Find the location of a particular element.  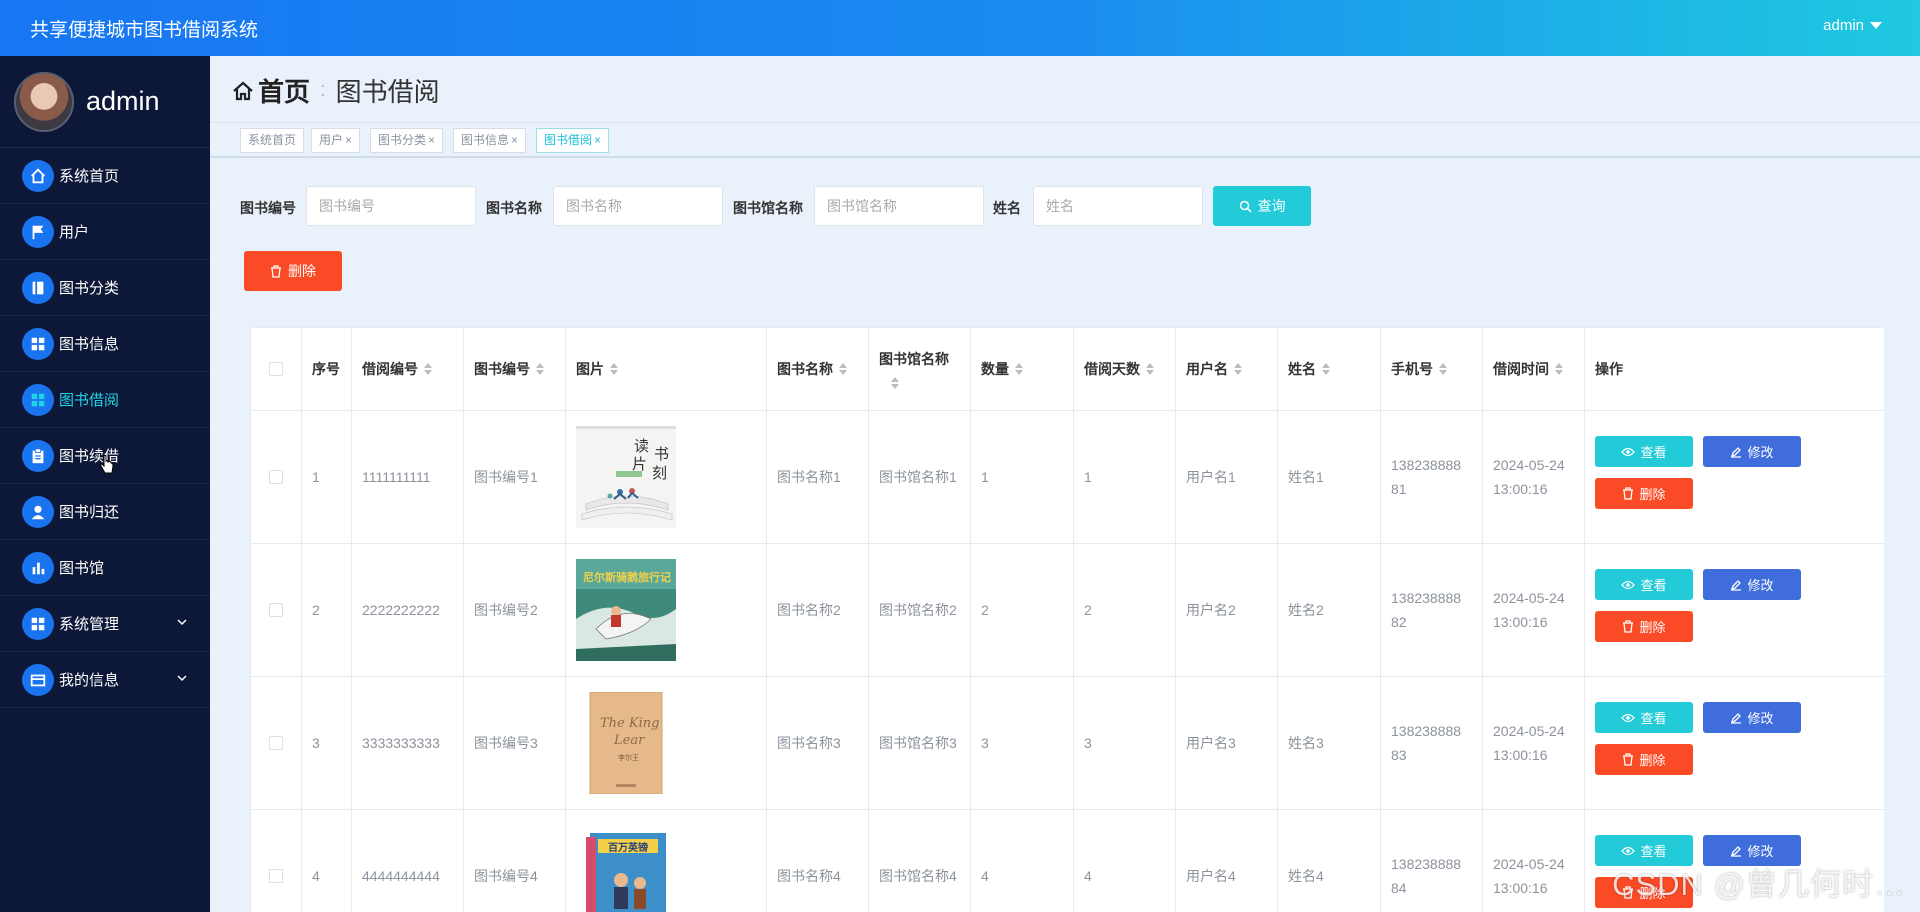

tab-home: 系统首页 is located at coordinates (272, 140).